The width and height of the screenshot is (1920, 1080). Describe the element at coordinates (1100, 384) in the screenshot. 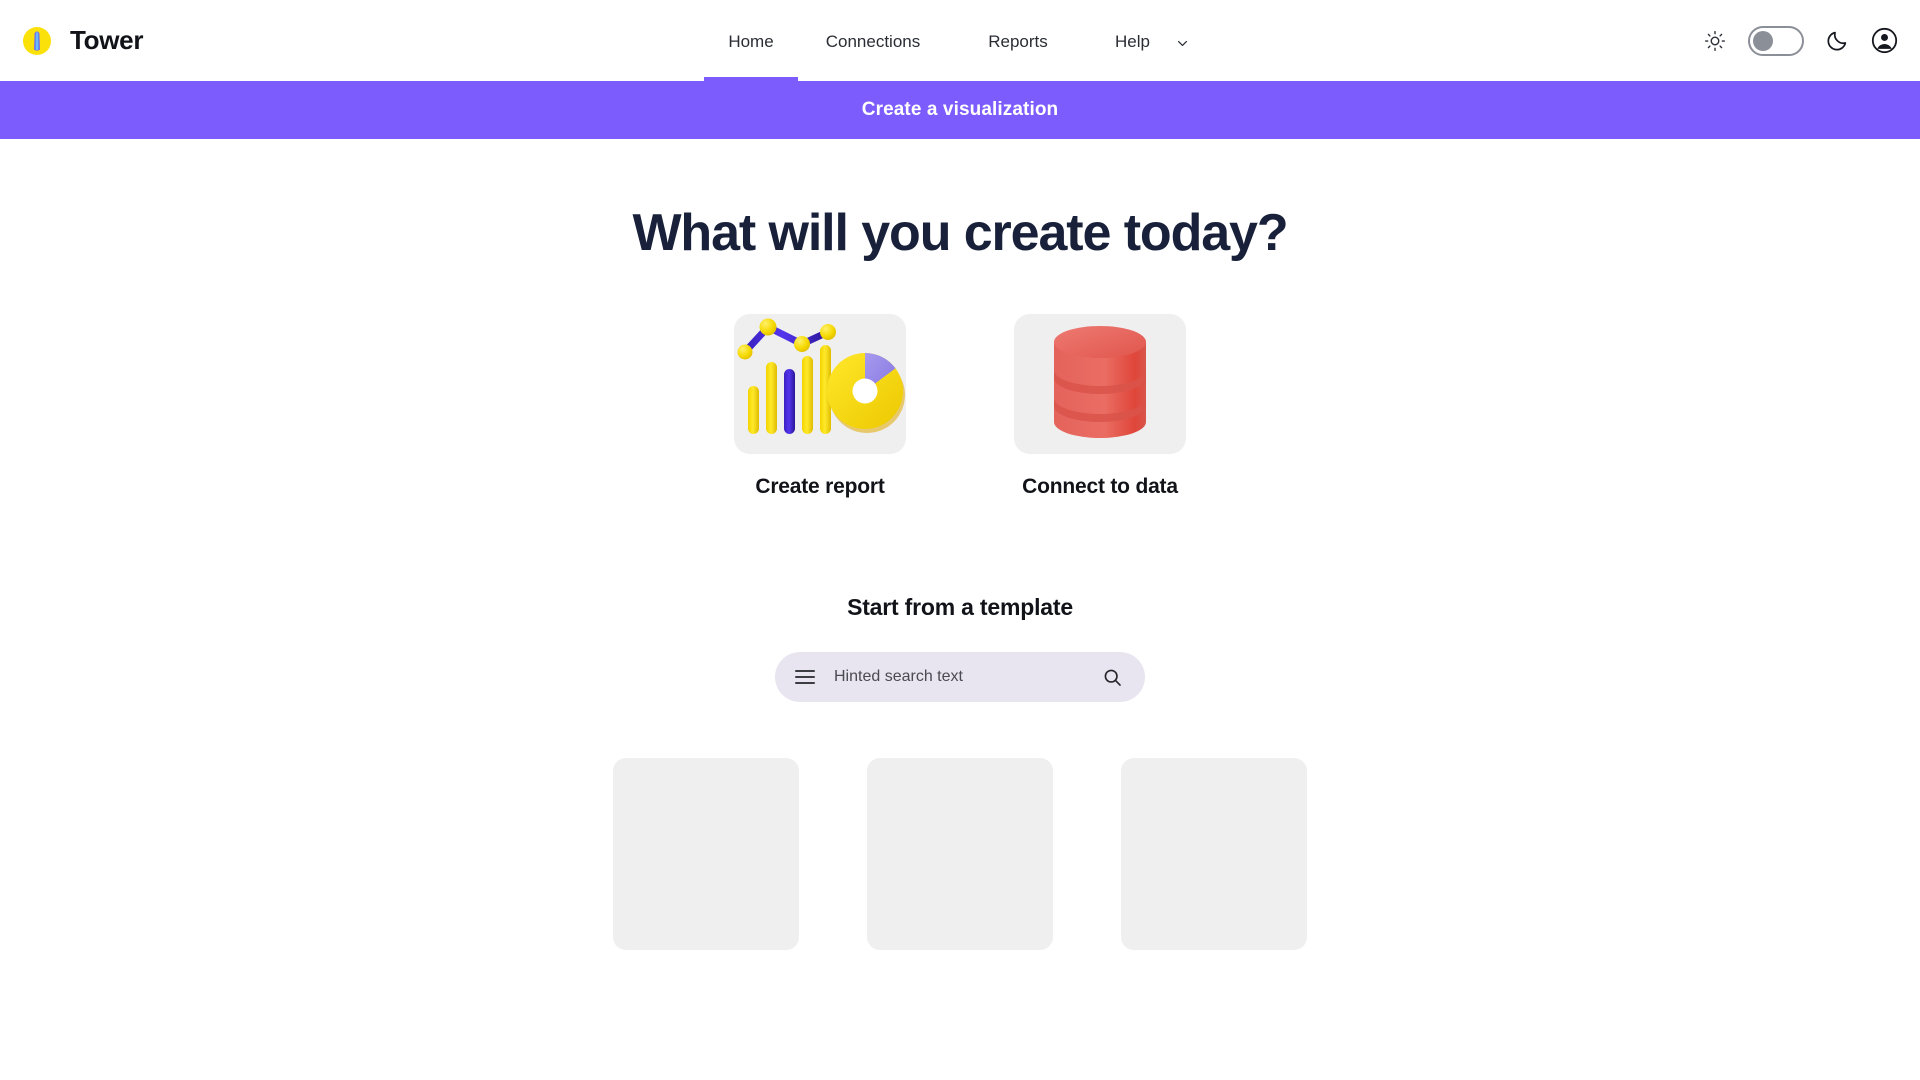

I see `database-icon` at that location.